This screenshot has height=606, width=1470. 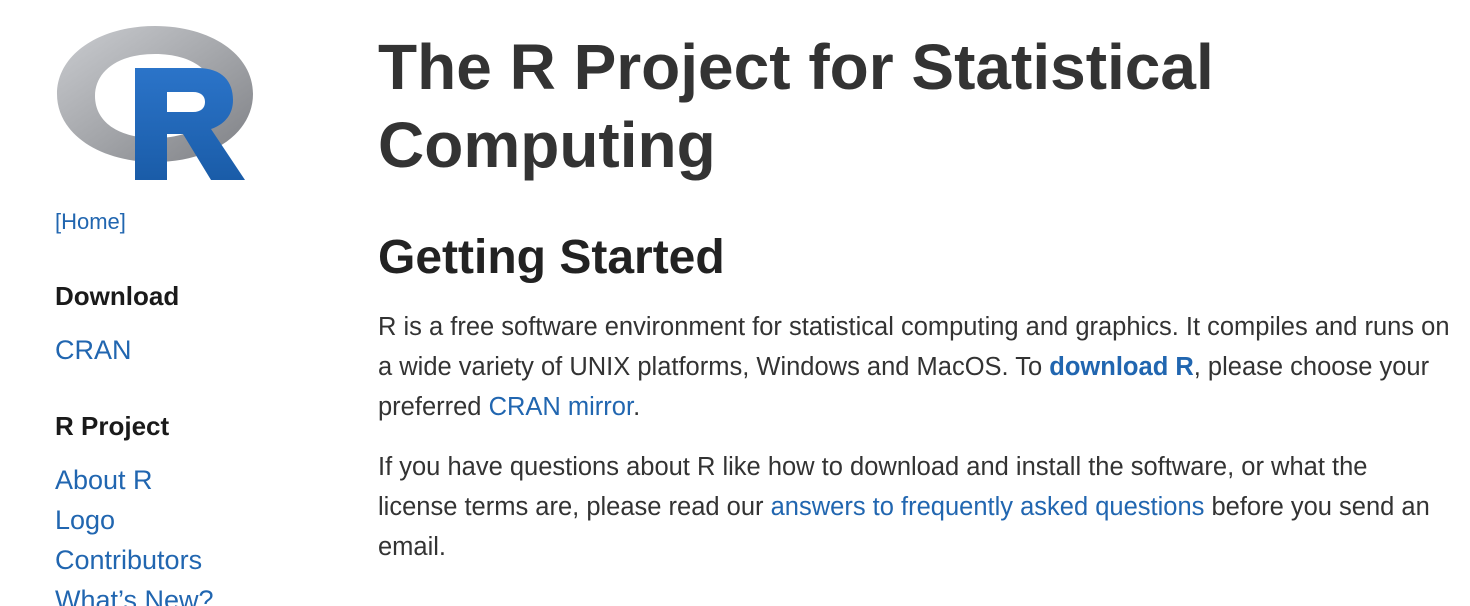 I want to click on sidebar-heading-r-project: R Project, so click(x=112, y=426).